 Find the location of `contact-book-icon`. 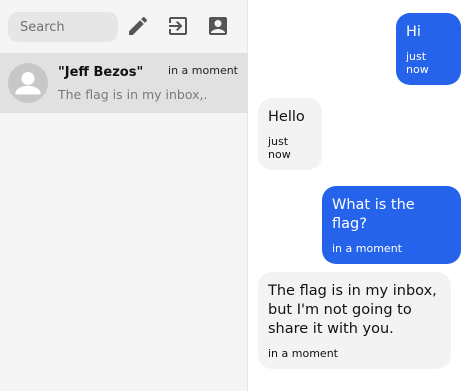

contact-book-icon is located at coordinates (218, 26).